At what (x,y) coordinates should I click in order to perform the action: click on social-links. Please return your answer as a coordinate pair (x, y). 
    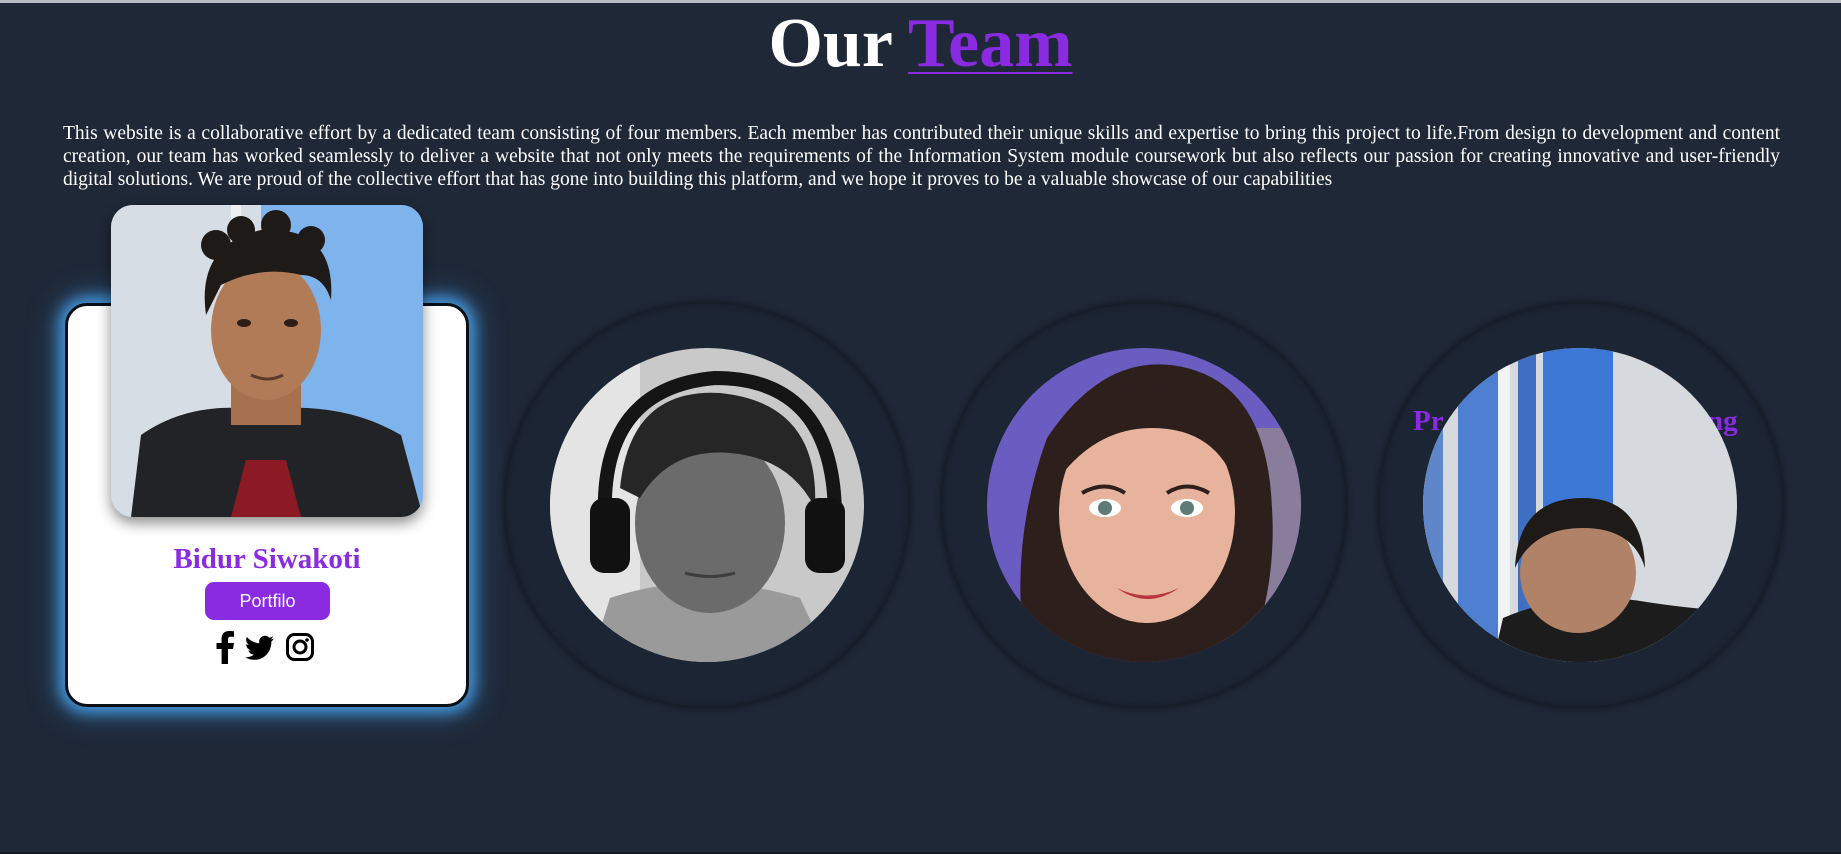
    Looking at the image, I should click on (267, 647).